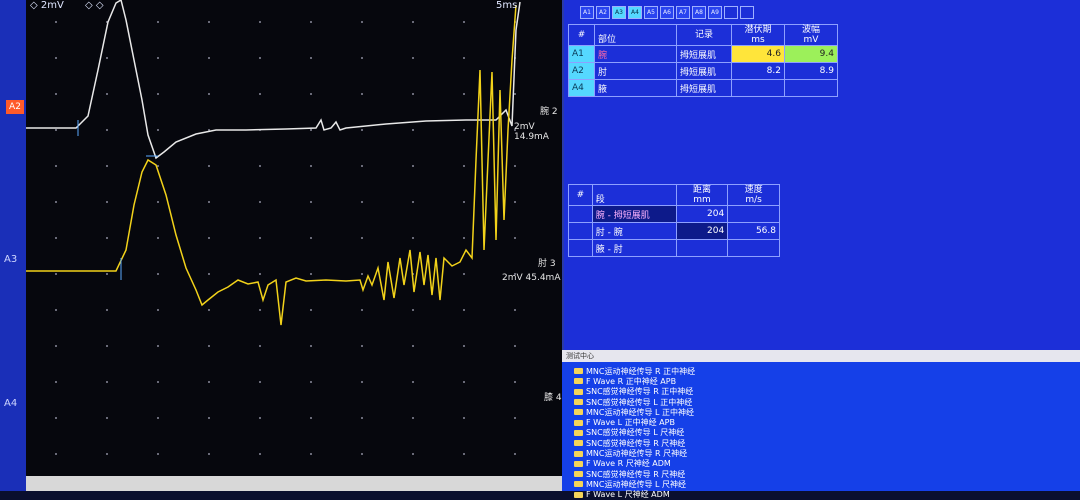  I want to click on waveform-tabs: A1 A2 A3 A4 A5 A6 A7 A8 A9, so click(667, 12).